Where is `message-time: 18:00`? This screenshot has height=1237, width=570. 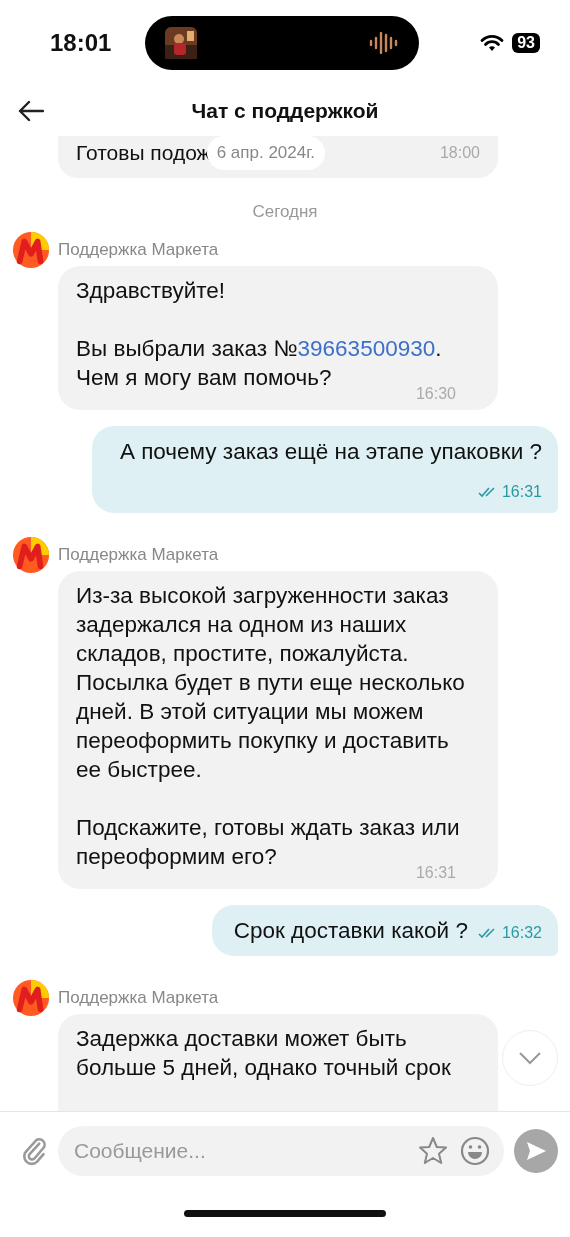 message-time: 18:00 is located at coordinates (459, 153).